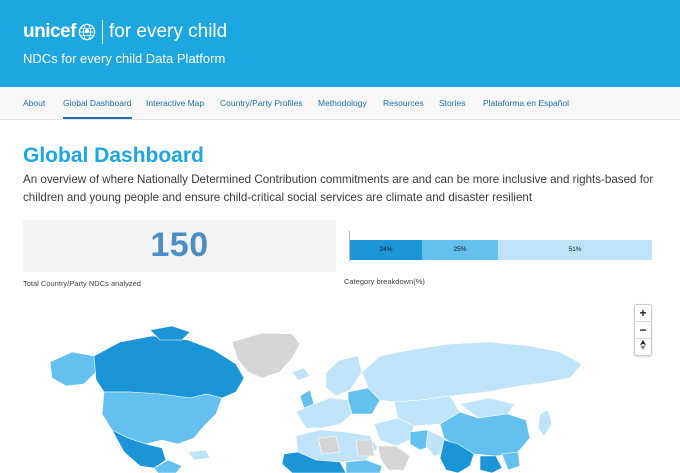 The image size is (680, 473). I want to click on globe-emblem-icon, so click(87, 32).